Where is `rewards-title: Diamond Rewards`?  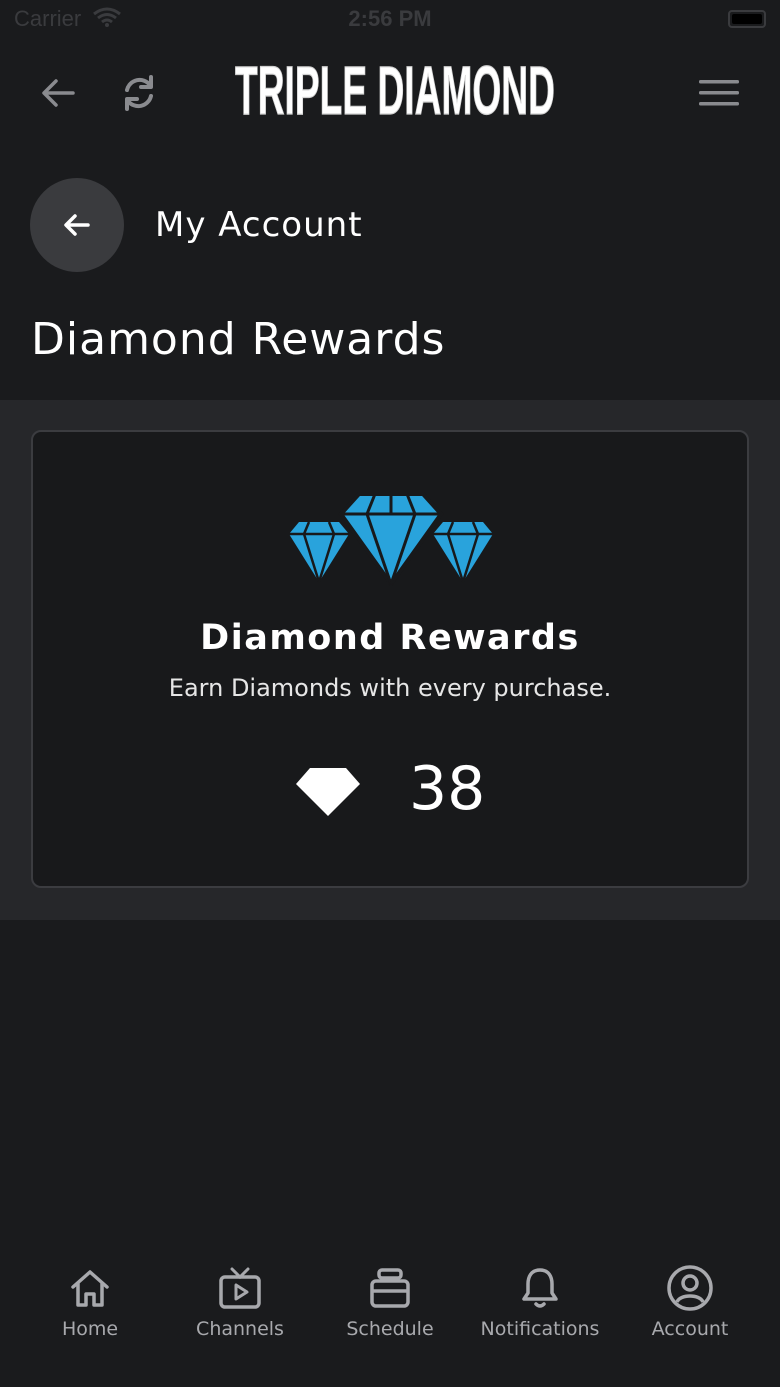 rewards-title: Diamond Rewards is located at coordinates (390, 638).